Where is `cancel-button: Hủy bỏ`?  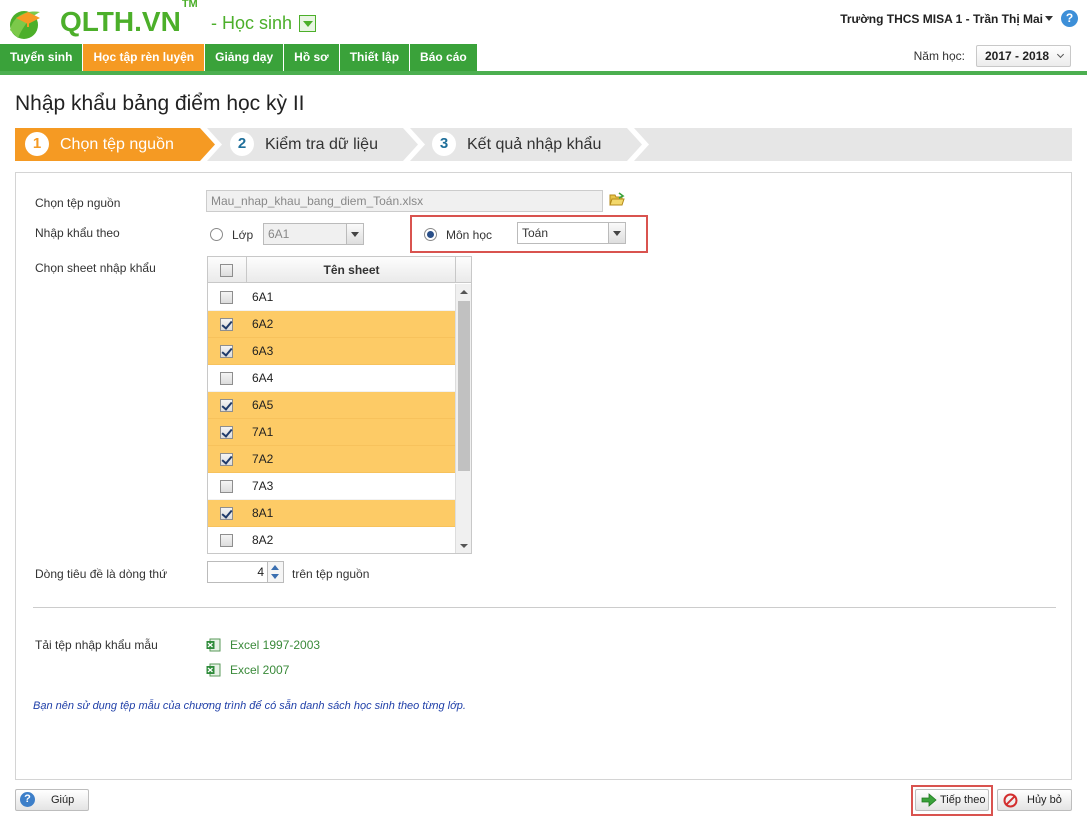
cancel-button: Hủy bỏ is located at coordinates (1034, 800).